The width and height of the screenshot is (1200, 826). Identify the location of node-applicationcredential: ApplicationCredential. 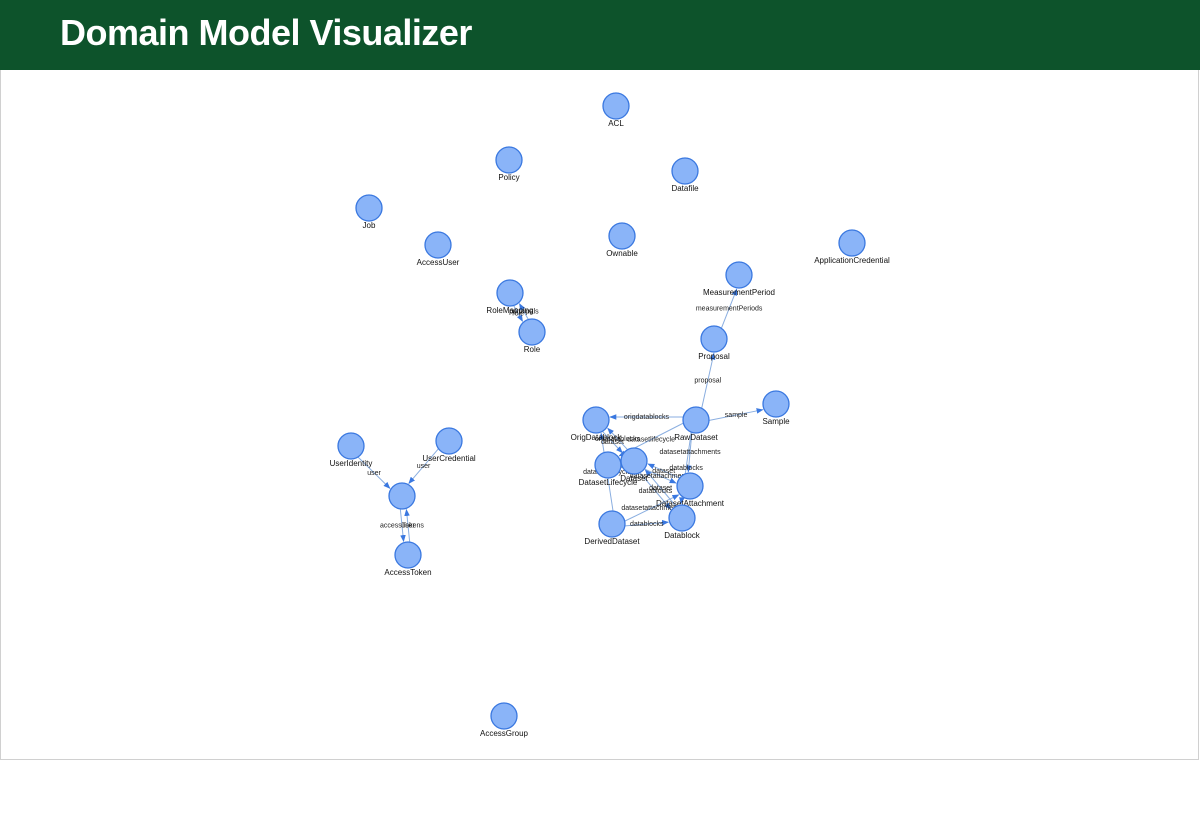
(852, 247).